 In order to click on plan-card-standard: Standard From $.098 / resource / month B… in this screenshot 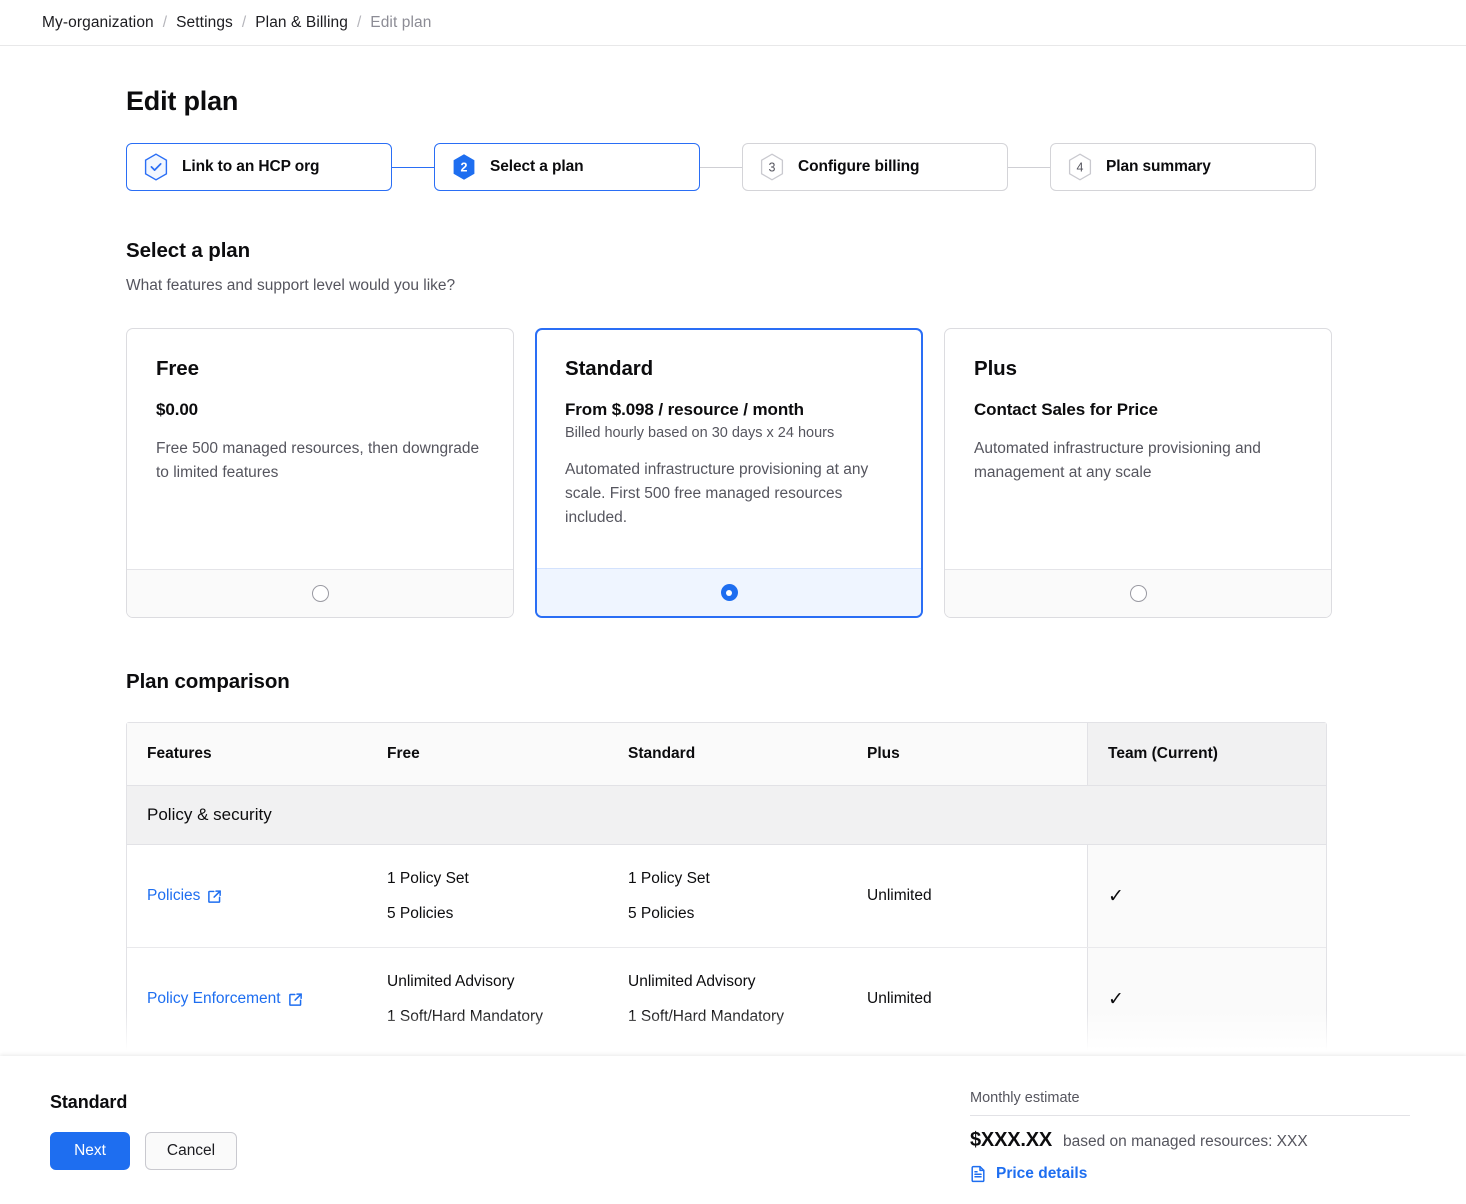, I will do `click(729, 473)`.